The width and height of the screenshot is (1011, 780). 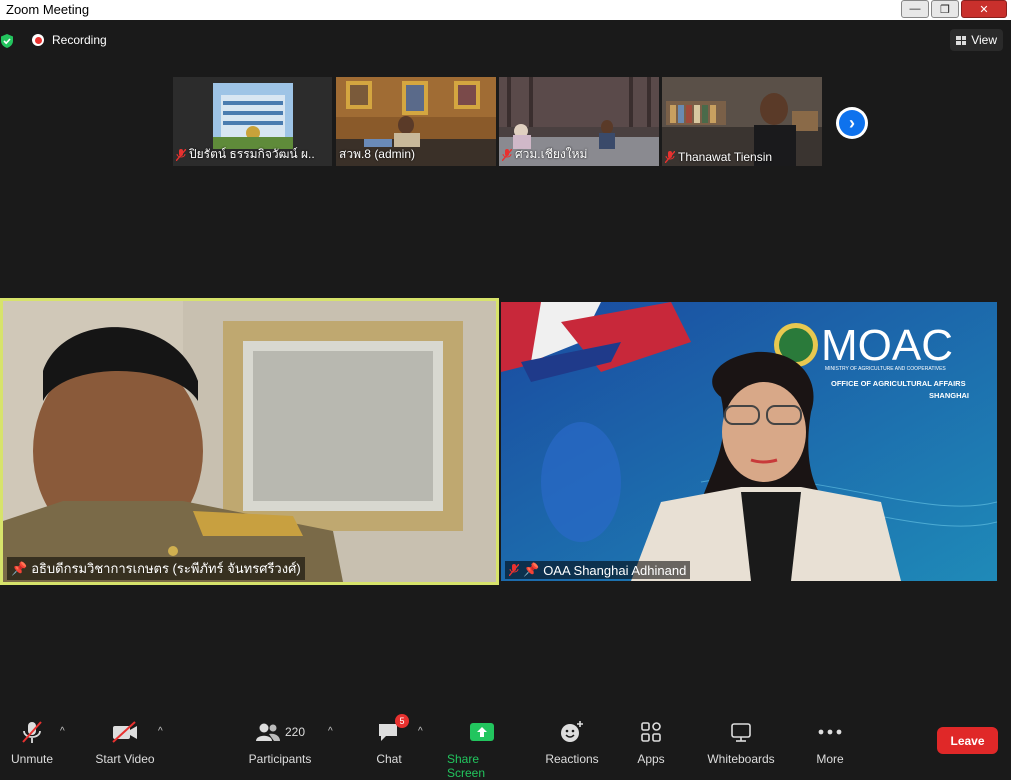 I want to click on recording-indicator: Recording, so click(x=69, y=40).